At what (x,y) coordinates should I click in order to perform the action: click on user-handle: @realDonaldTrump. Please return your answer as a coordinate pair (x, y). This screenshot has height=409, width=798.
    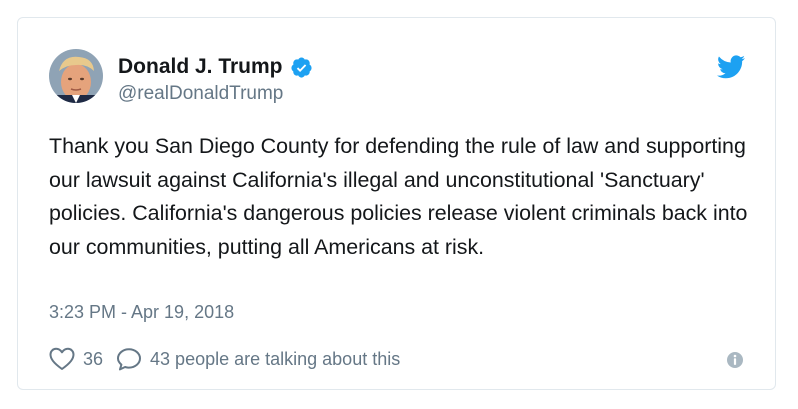
    Looking at the image, I should click on (200, 94).